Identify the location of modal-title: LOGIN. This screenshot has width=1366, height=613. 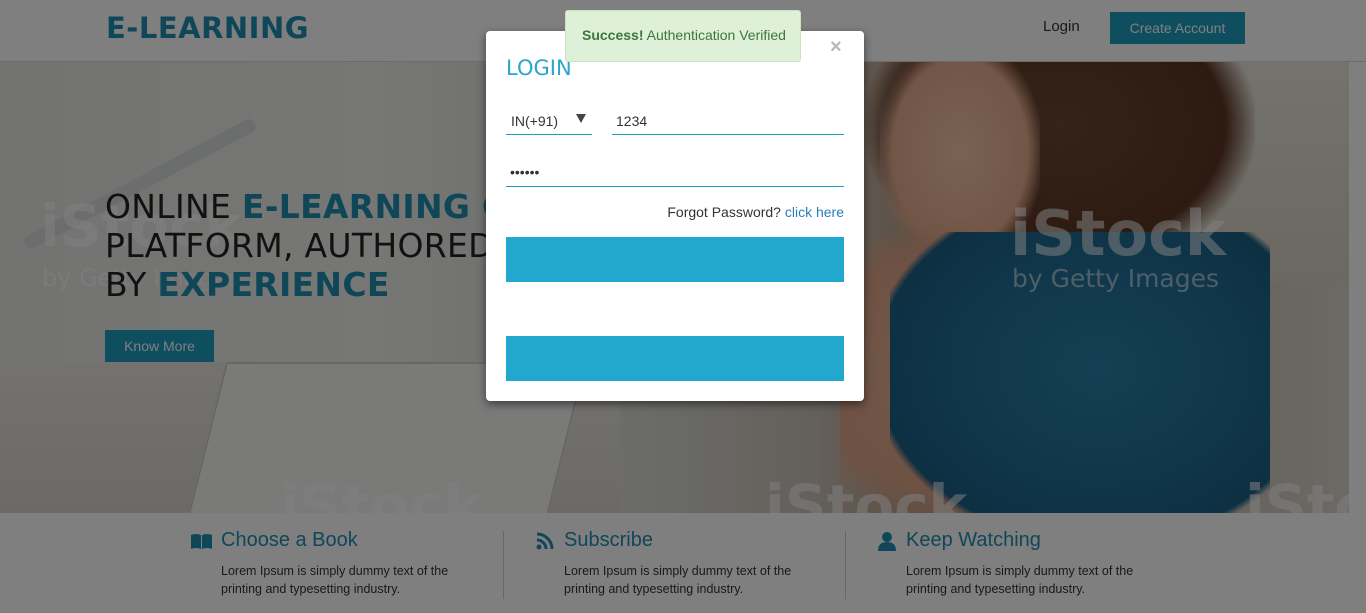
(539, 68).